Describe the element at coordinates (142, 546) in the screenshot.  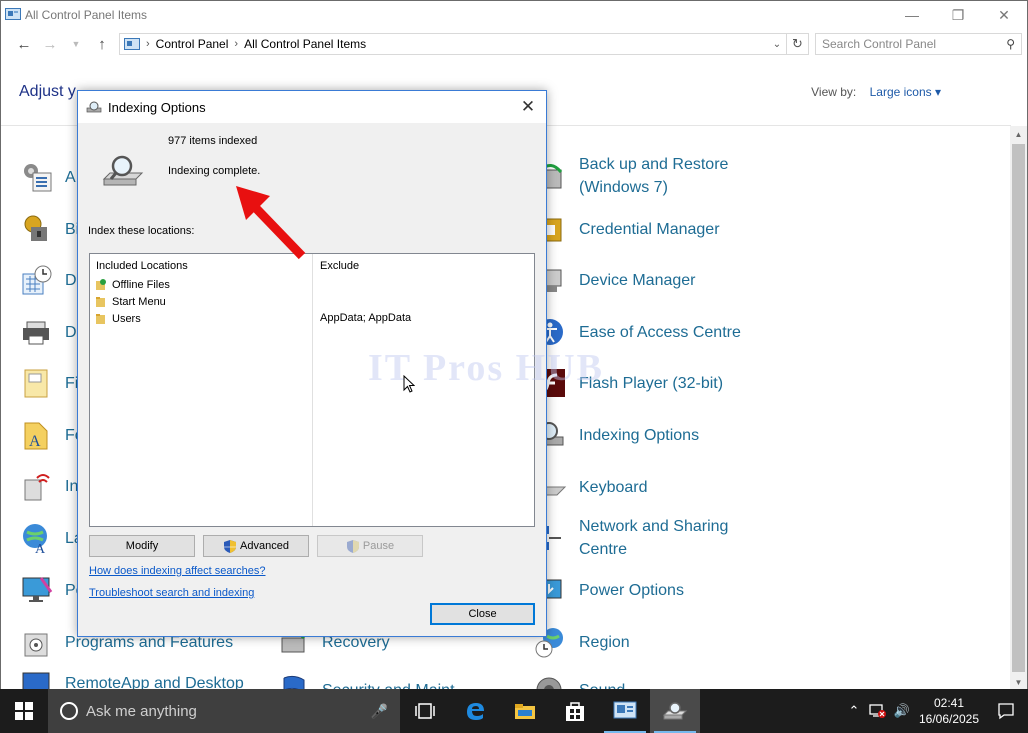
I see `modify-button: Modify` at that location.